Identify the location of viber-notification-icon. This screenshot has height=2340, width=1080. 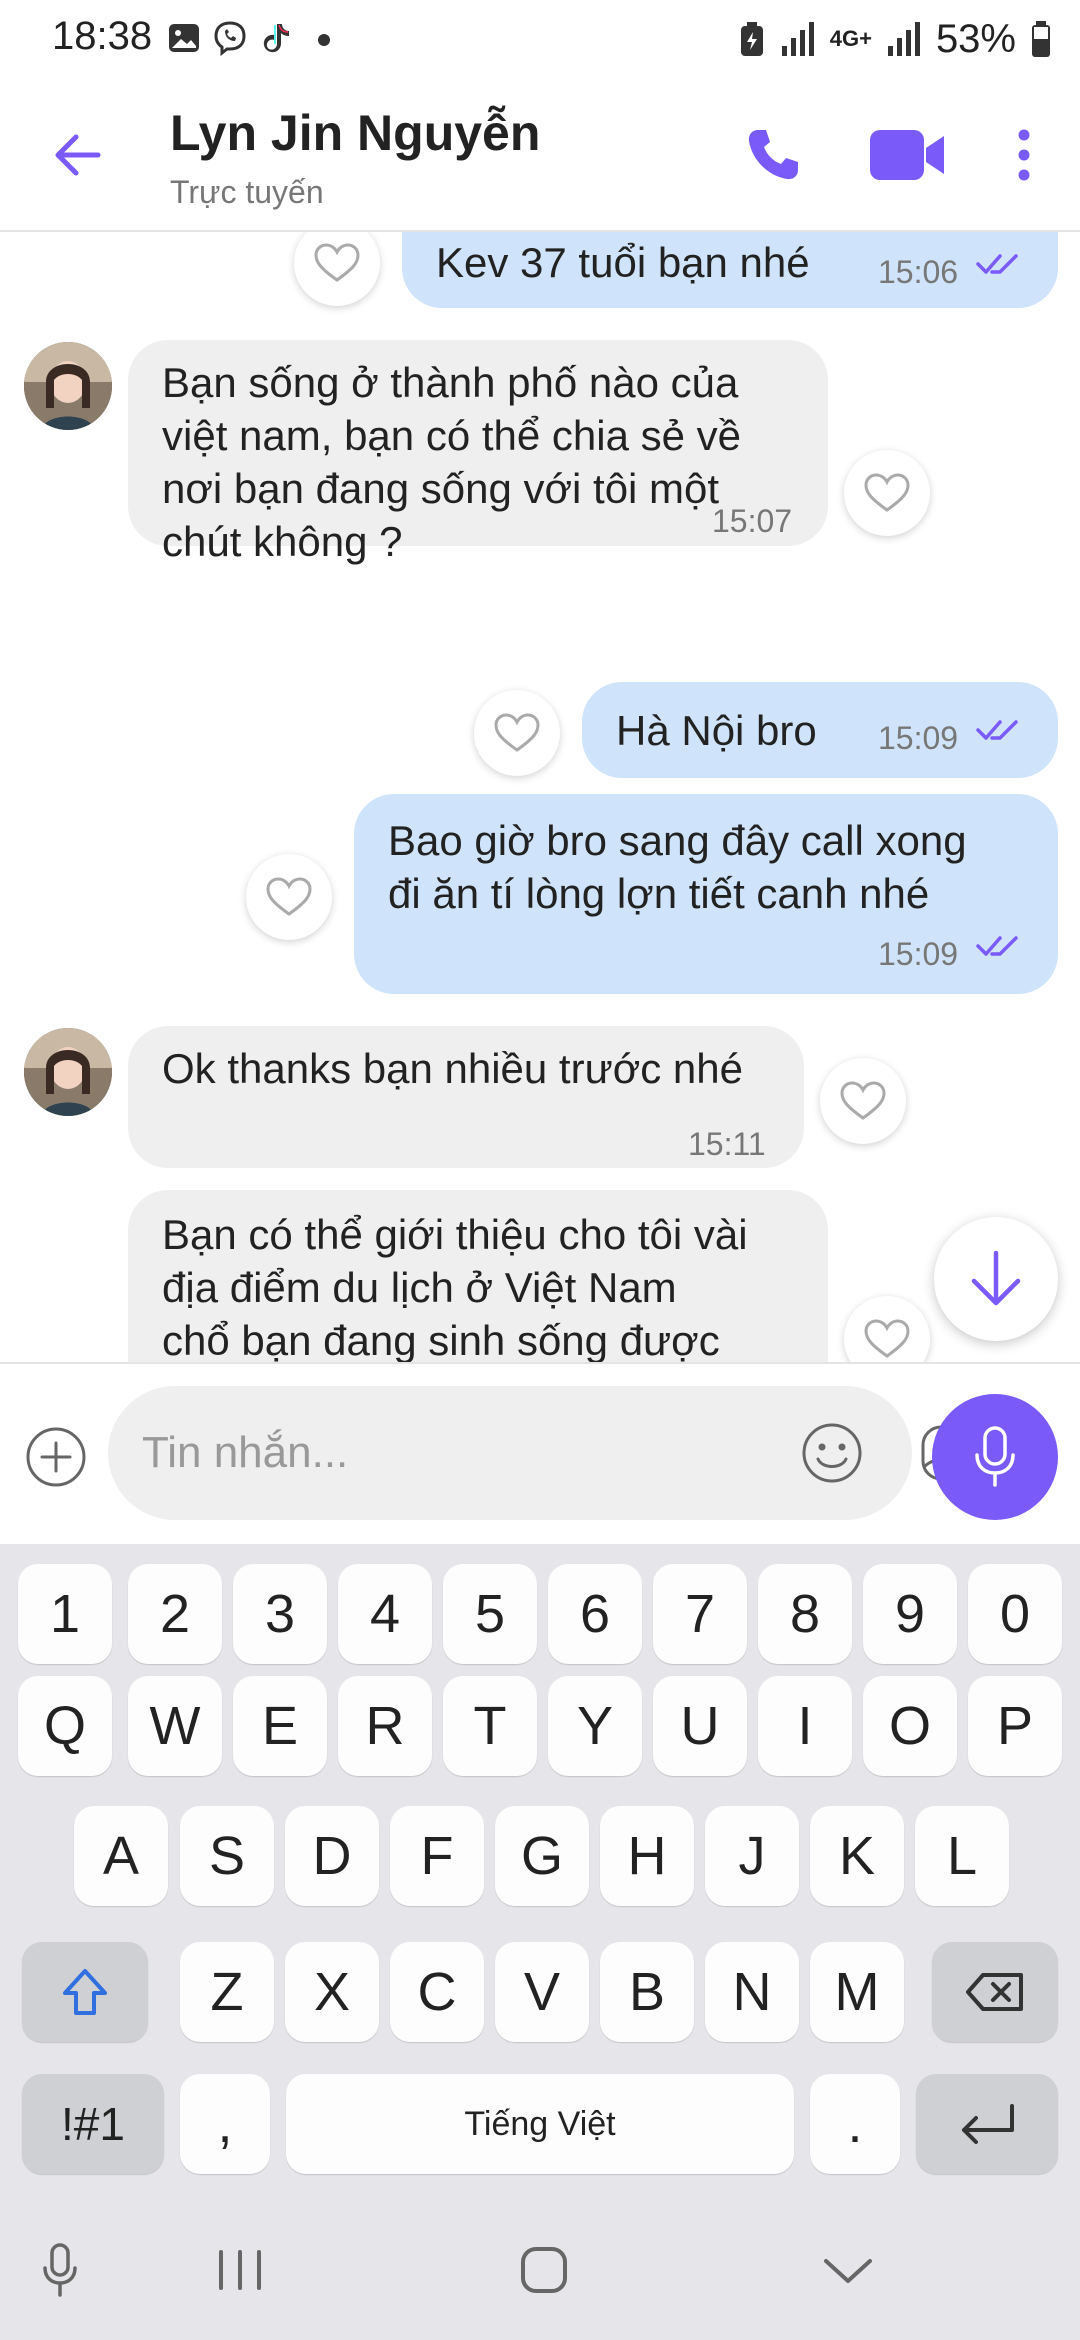
(230, 38).